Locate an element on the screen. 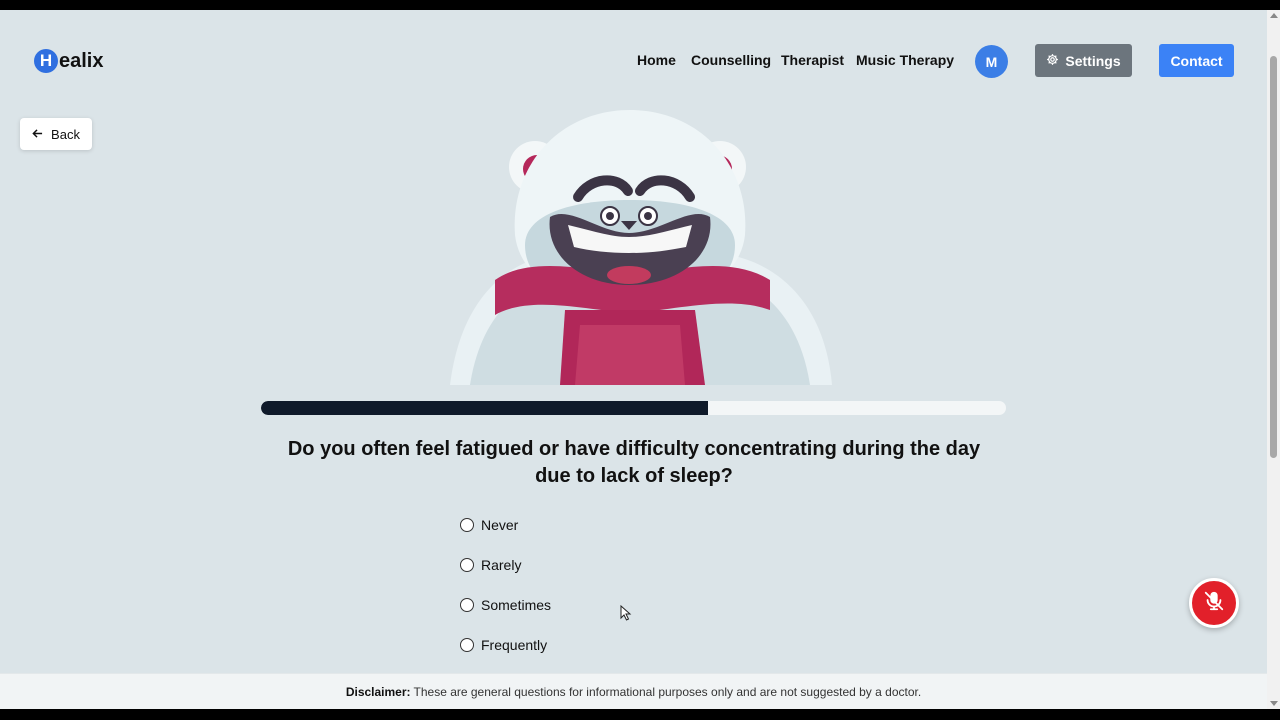 The image size is (1280, 720). option-label: Never is located at coordinates (500, 525).